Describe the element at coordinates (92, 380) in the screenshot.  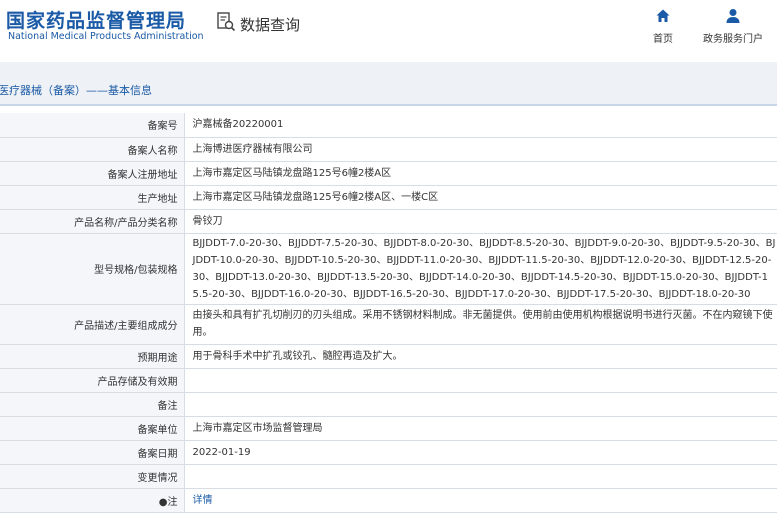
I see `row-label: 产品存储及有效期` at that location.